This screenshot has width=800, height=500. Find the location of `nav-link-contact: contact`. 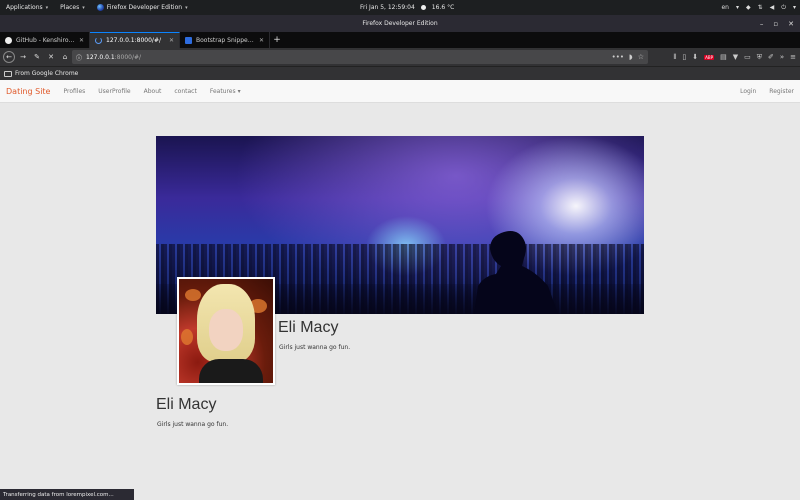

nav-link-contact: contact is located at coordinates (185, 91).